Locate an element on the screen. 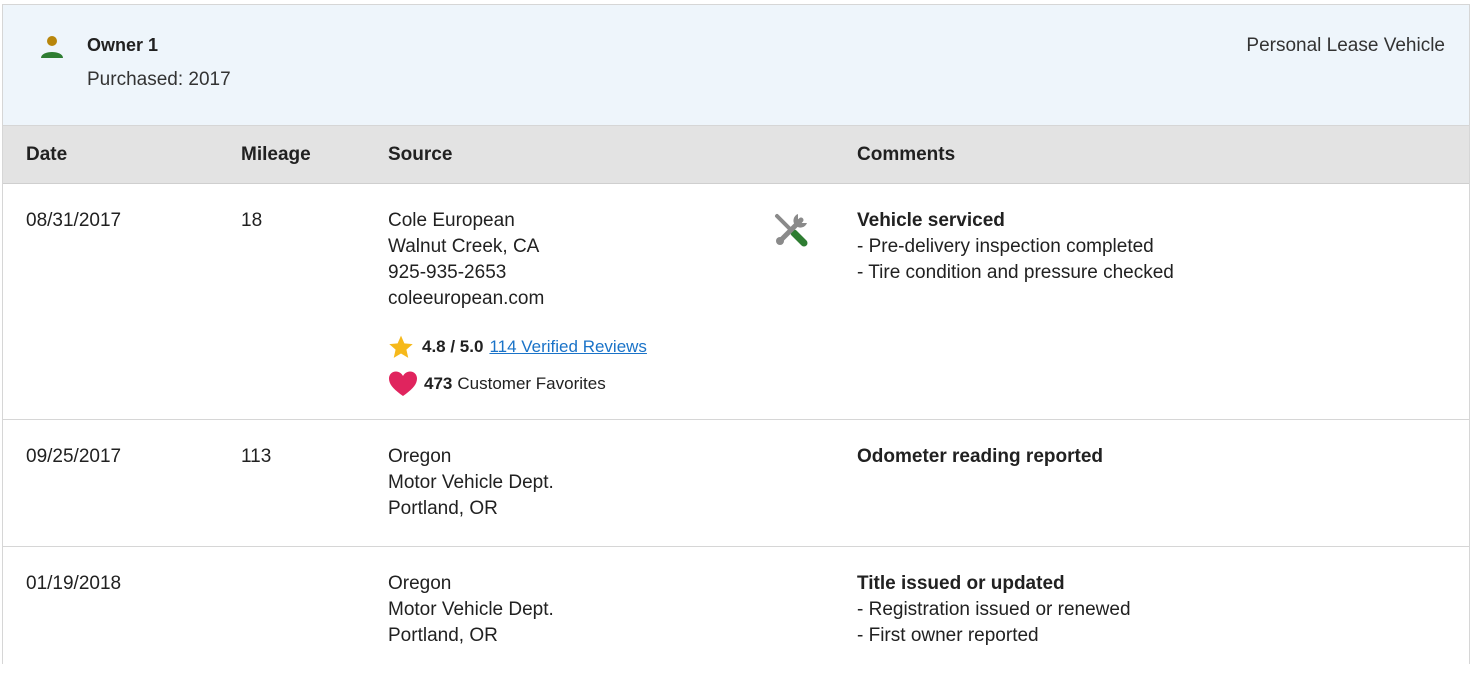 The image size is (1474, 687). rating-value: 4.8 / 5.0 is located at coordinates (453, 346).